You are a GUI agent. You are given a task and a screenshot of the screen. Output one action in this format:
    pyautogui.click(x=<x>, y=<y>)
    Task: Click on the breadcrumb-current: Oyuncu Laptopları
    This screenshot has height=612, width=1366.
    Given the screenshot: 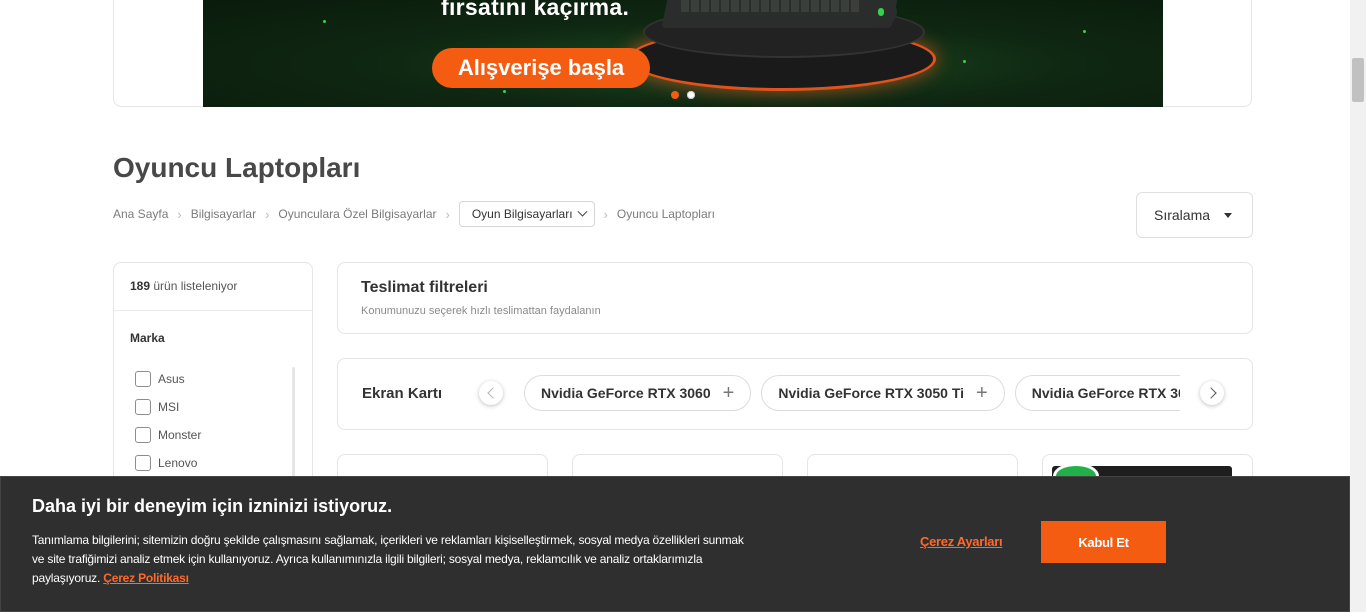 What is the action you would take?
    pyautogui.click(x=665, y=214)
    